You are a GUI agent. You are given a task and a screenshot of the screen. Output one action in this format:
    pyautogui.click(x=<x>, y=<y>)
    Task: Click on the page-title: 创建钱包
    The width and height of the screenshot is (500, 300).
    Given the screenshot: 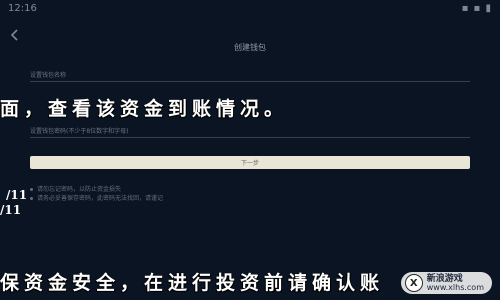 What is the action you would take?
    pyautogui.click(x=250, y=47)
    